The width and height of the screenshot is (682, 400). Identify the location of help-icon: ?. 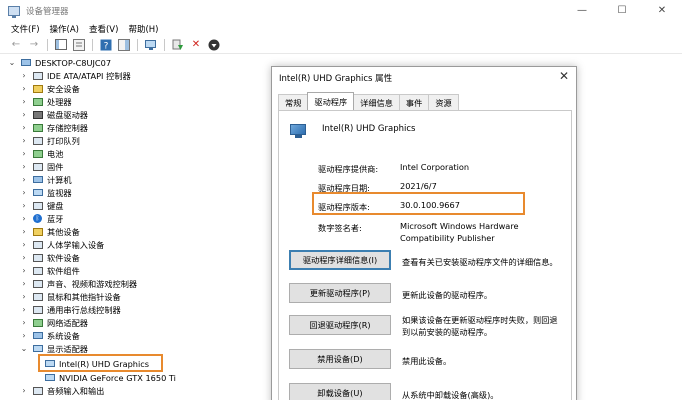
(106, 45).